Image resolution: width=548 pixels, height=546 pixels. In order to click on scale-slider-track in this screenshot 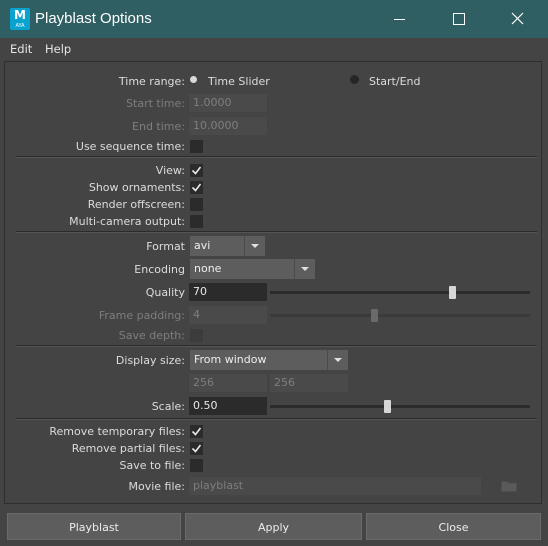, I will do `click(400, 406)`.